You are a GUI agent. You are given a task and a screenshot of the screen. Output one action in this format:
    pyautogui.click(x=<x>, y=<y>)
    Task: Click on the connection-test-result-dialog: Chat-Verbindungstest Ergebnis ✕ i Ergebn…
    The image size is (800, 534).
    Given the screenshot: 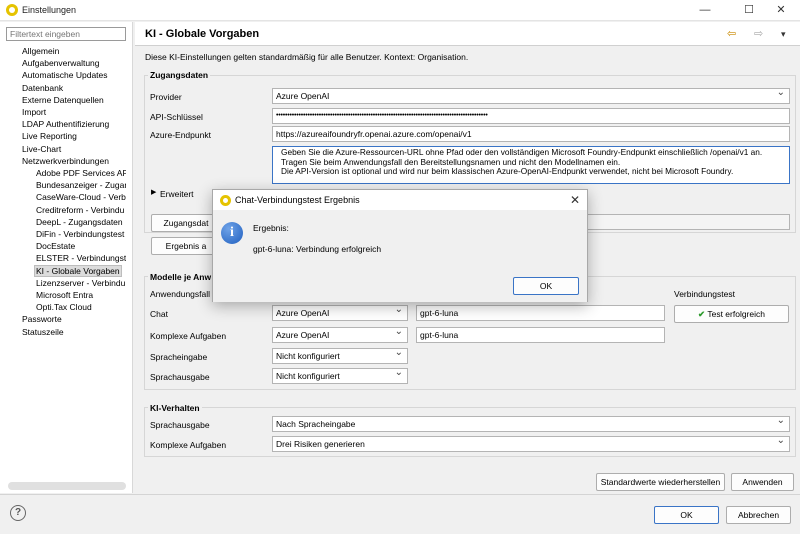 What is the action you would take?
    pyautogui.click(x=400, y=245)
    